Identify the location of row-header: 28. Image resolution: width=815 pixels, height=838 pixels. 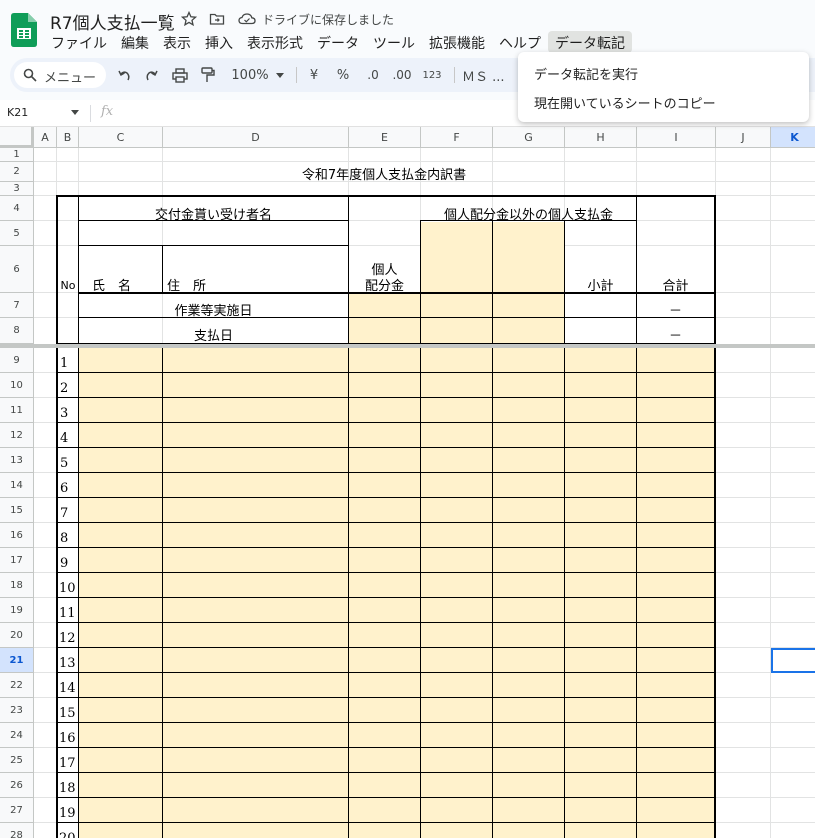
(17, 830).